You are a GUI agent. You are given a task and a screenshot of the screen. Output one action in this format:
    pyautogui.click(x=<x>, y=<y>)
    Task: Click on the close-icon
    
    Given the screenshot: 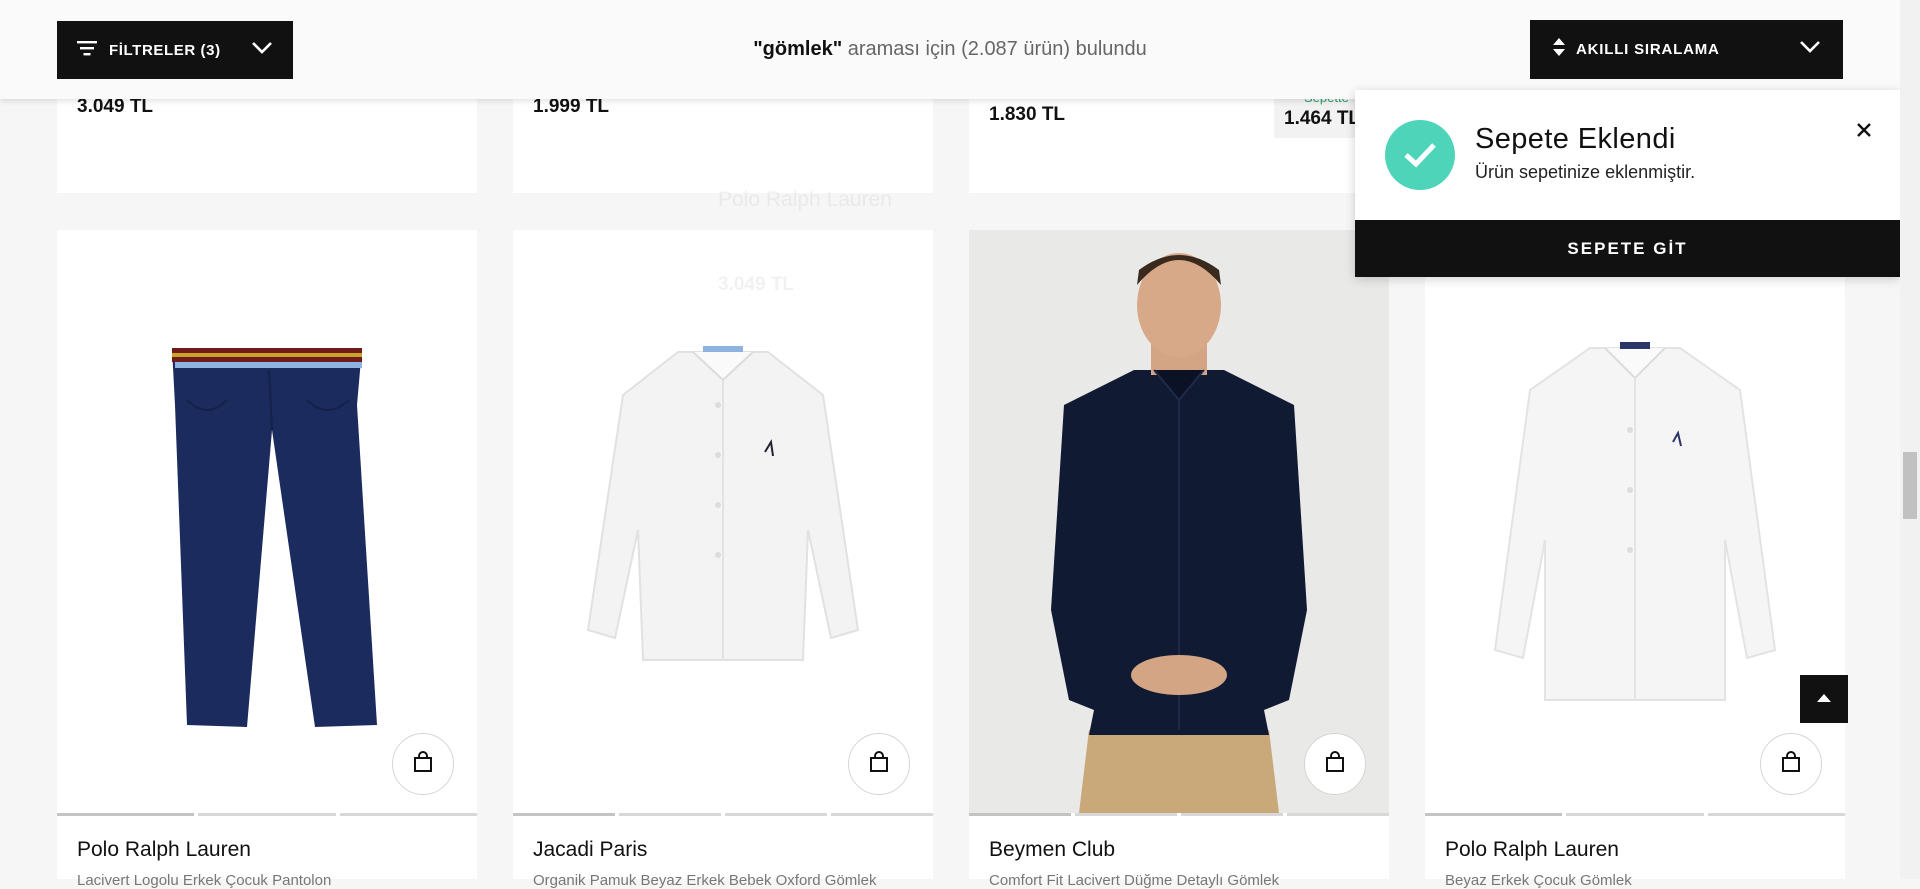 What is the action you would take?
    pyautogui.click(x=1864, y=130)
    